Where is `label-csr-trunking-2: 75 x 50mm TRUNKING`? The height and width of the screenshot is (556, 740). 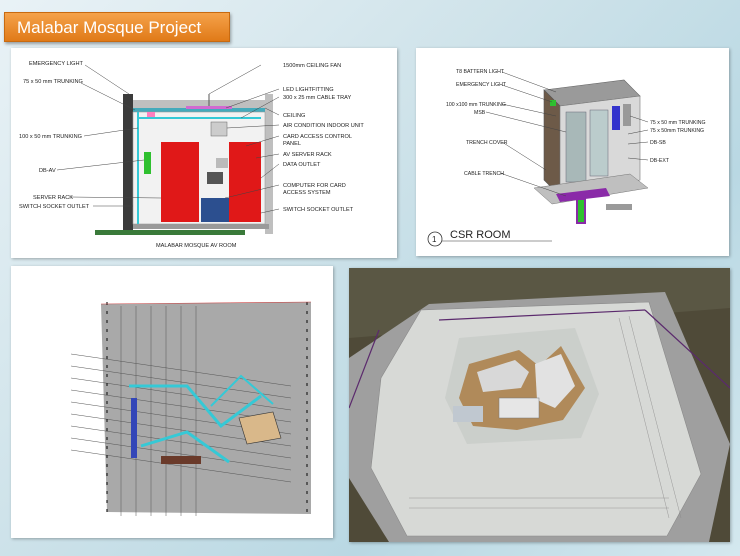 label-csr-trunking-2: 75 x 50mm TRUNKING is located at coordinates (677, 131).